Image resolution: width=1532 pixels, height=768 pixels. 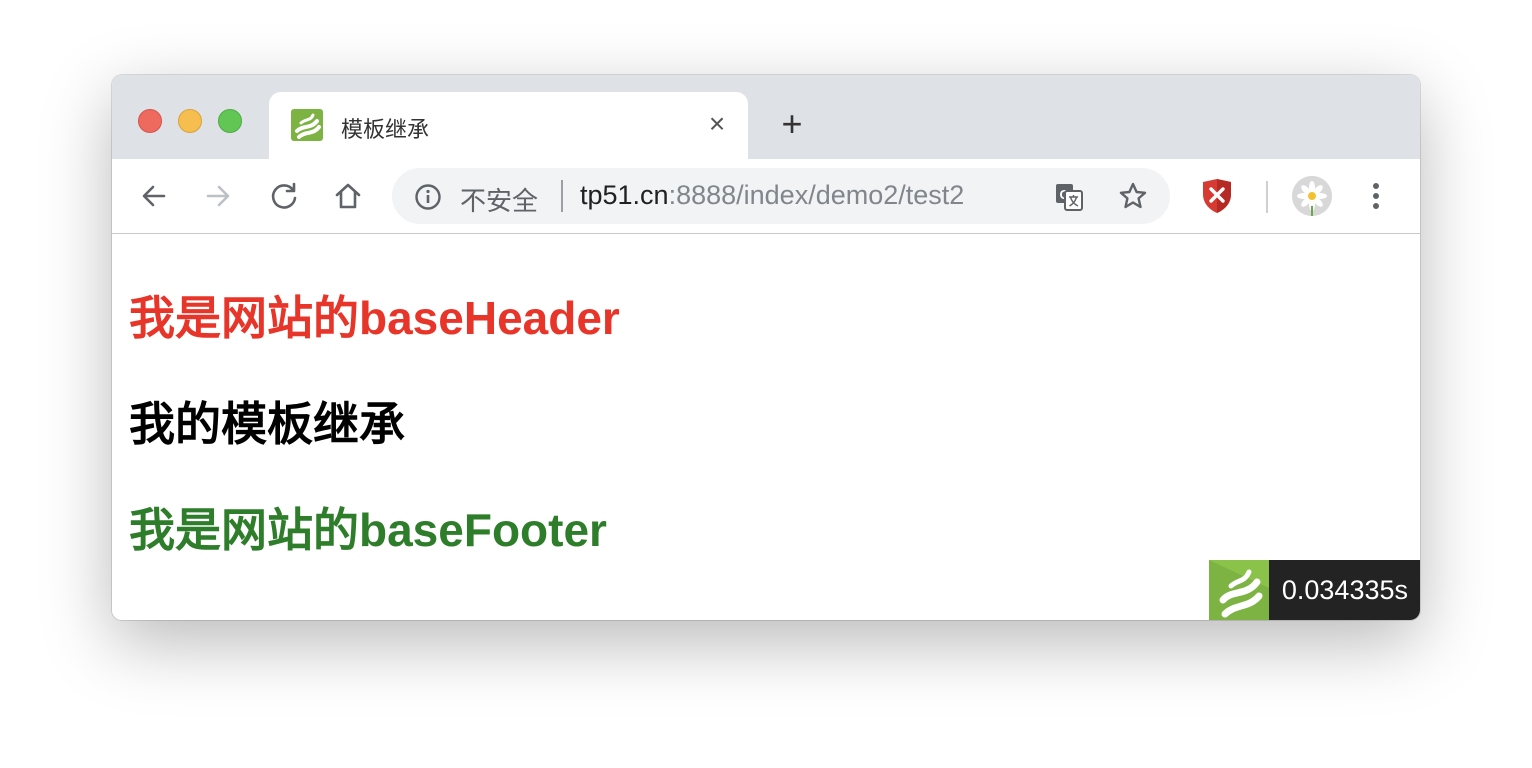 What do you see at coordinates (1344, 590) in the screenshot?
I see `trace-runtime: 0.034335s` at bounding box center [1344, 590].